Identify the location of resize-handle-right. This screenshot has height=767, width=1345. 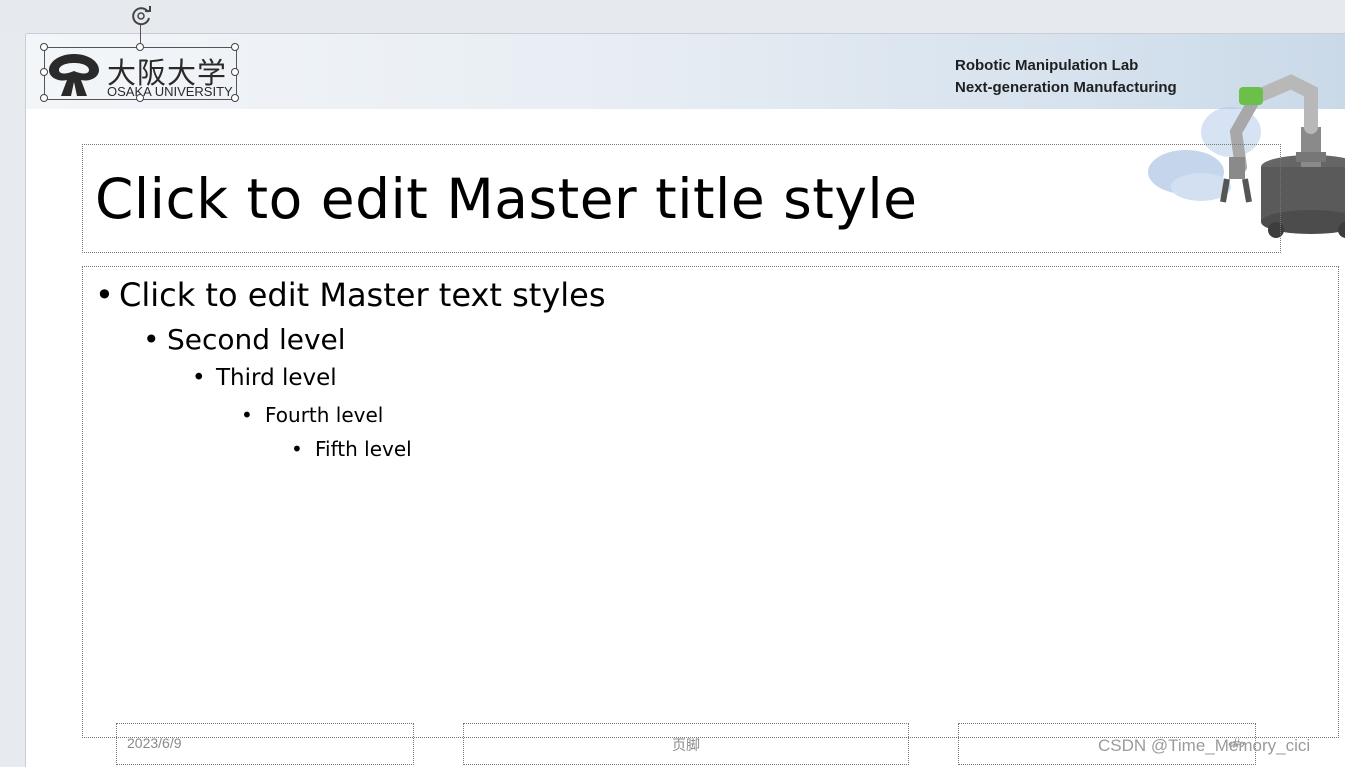
(235, 72).